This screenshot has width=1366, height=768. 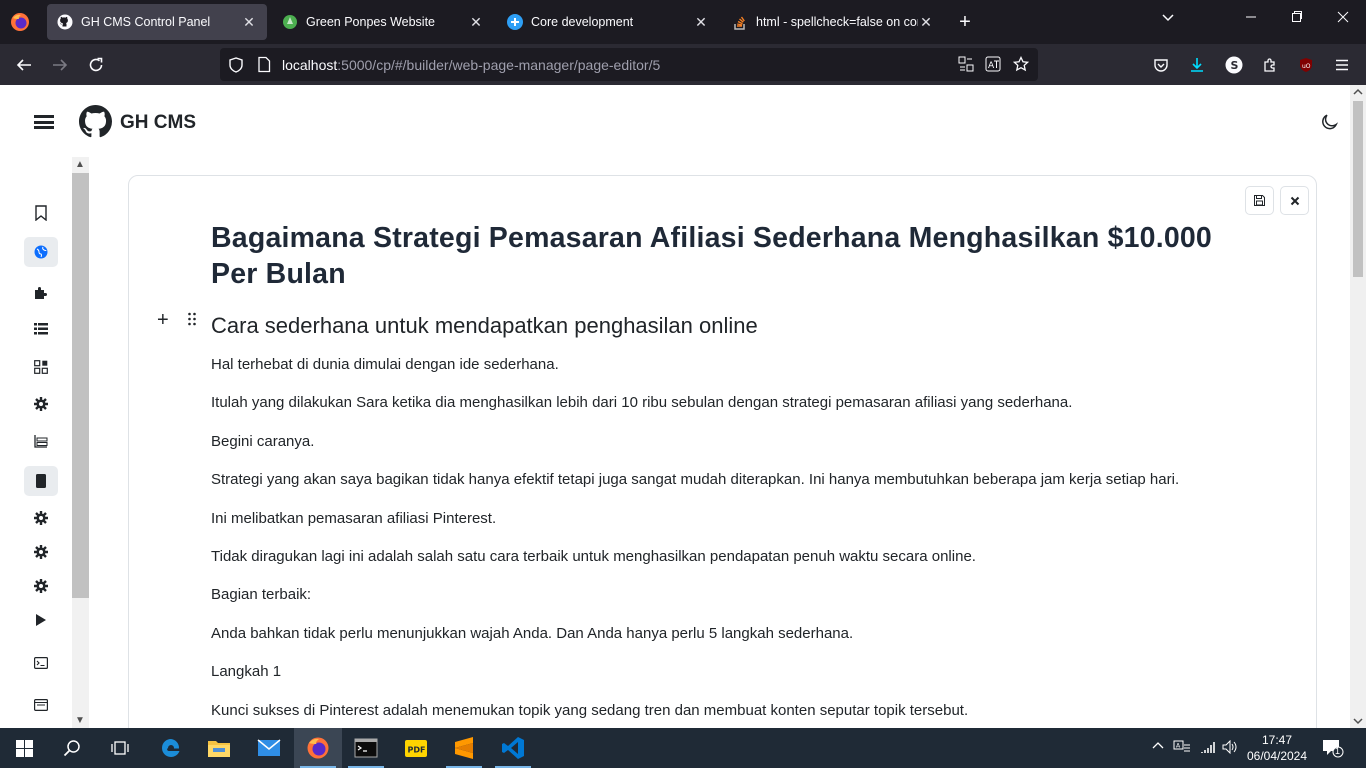 I want to click on scroll-up-arrow-icon, so click(x=1358, y=92).